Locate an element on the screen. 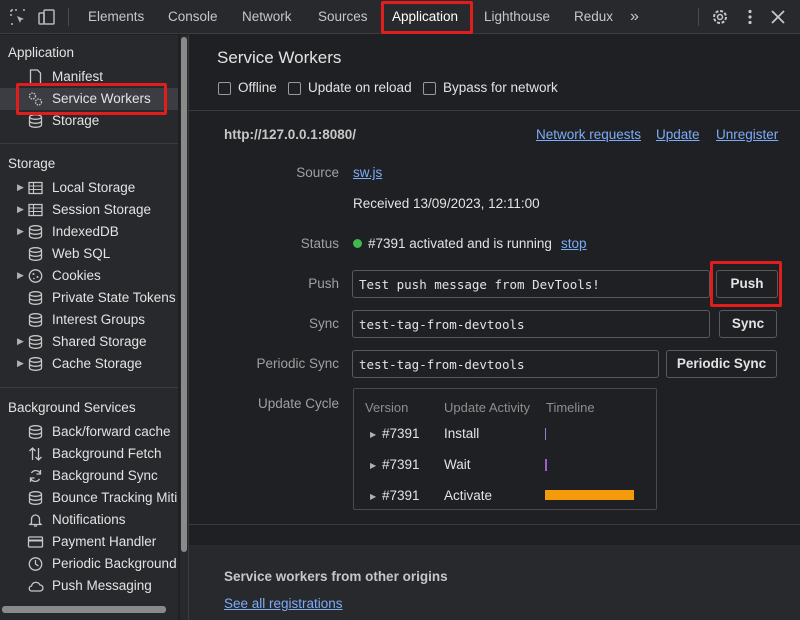 Image resolution: width=800 pixels, height=620 pixels. kebab-menu-icon is located at coordinates (750, 17).